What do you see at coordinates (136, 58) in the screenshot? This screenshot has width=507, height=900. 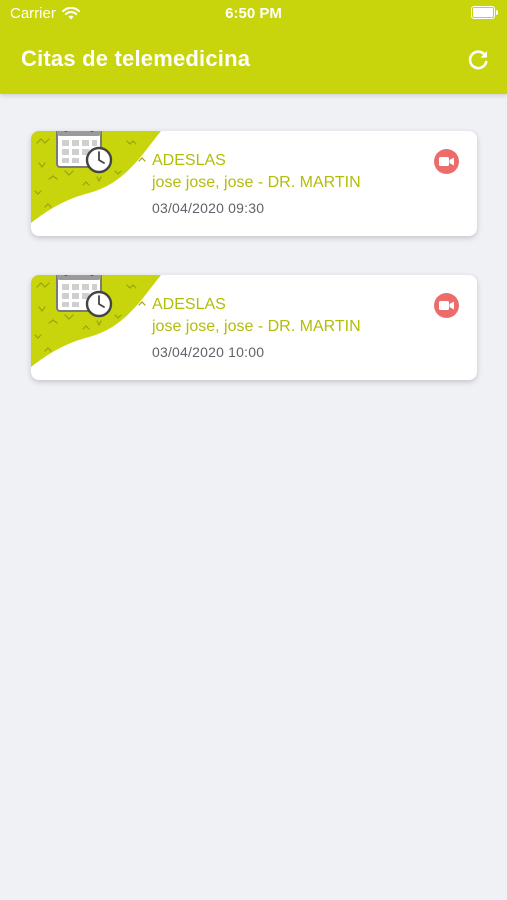 I see `page-title: Citas de telemedicina` at bounding box center [136, 58].